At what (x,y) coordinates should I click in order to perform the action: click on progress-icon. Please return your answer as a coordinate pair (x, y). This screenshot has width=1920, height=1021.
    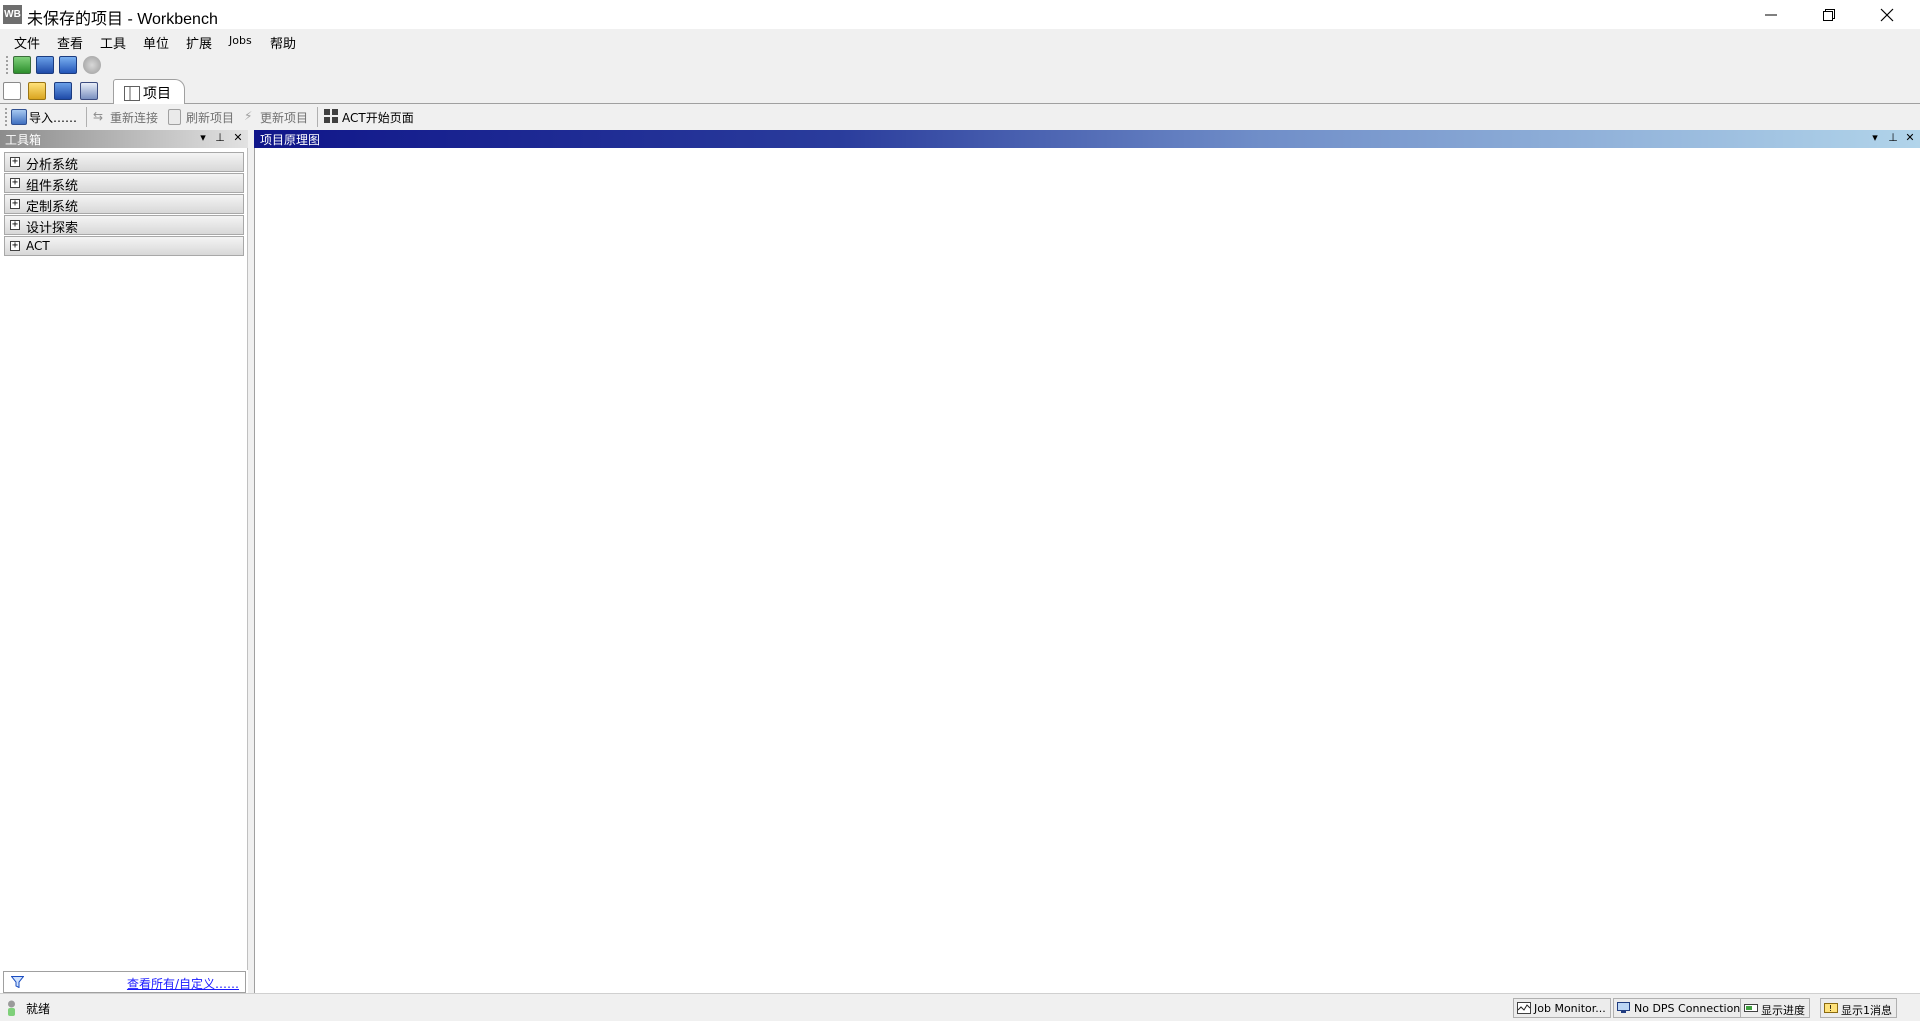
    Looking at the image, I should click on (1751, 1008).